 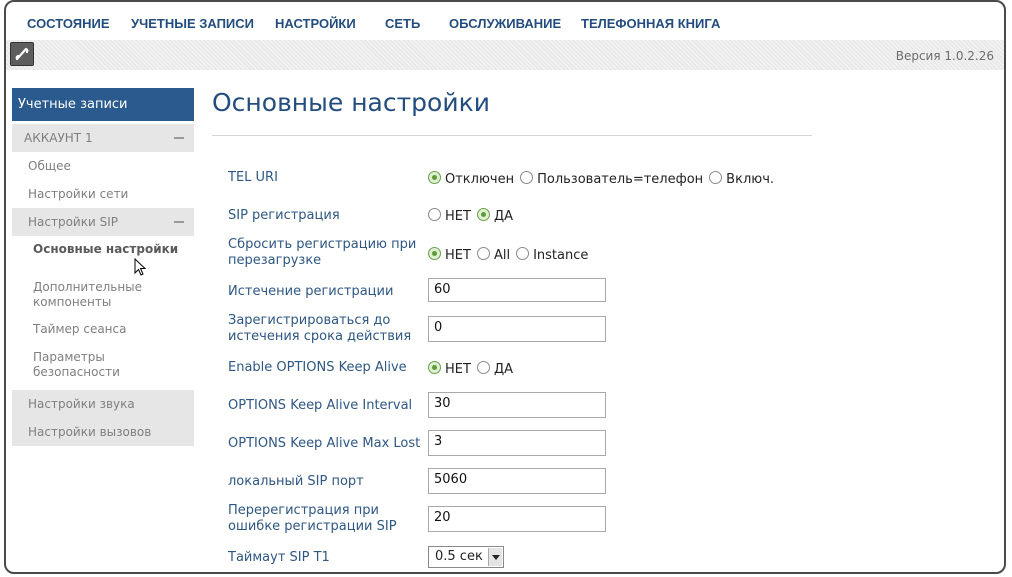 What do you see at coordinates (459, 556) in the screenshot?
I see `select-value: 0.5 сек` at bounding box center [459, 556].